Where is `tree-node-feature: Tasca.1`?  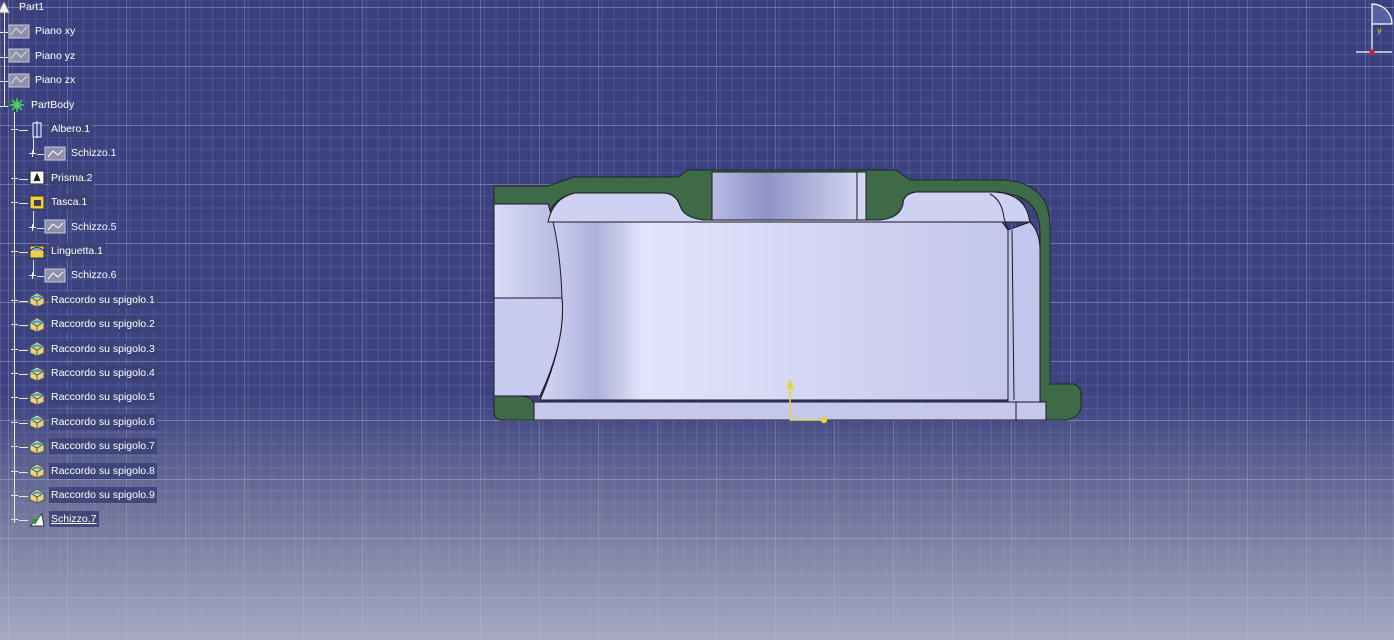
tree-node-feature: Tasca.1 is located at coordinates (59, 202).